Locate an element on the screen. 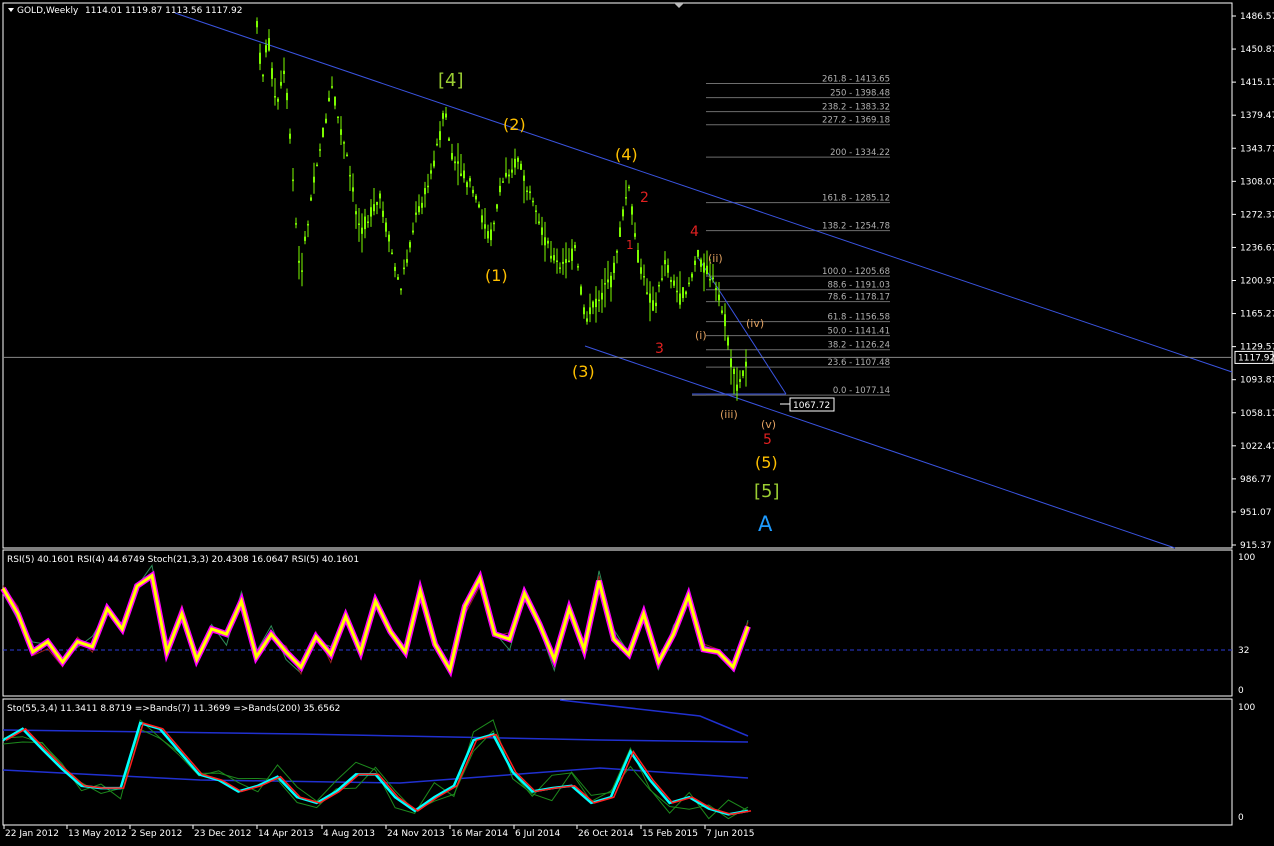 This screenshot has height=846, width=1274. price-tick-label: 1058.17 is located at coordinates (1257, 414).